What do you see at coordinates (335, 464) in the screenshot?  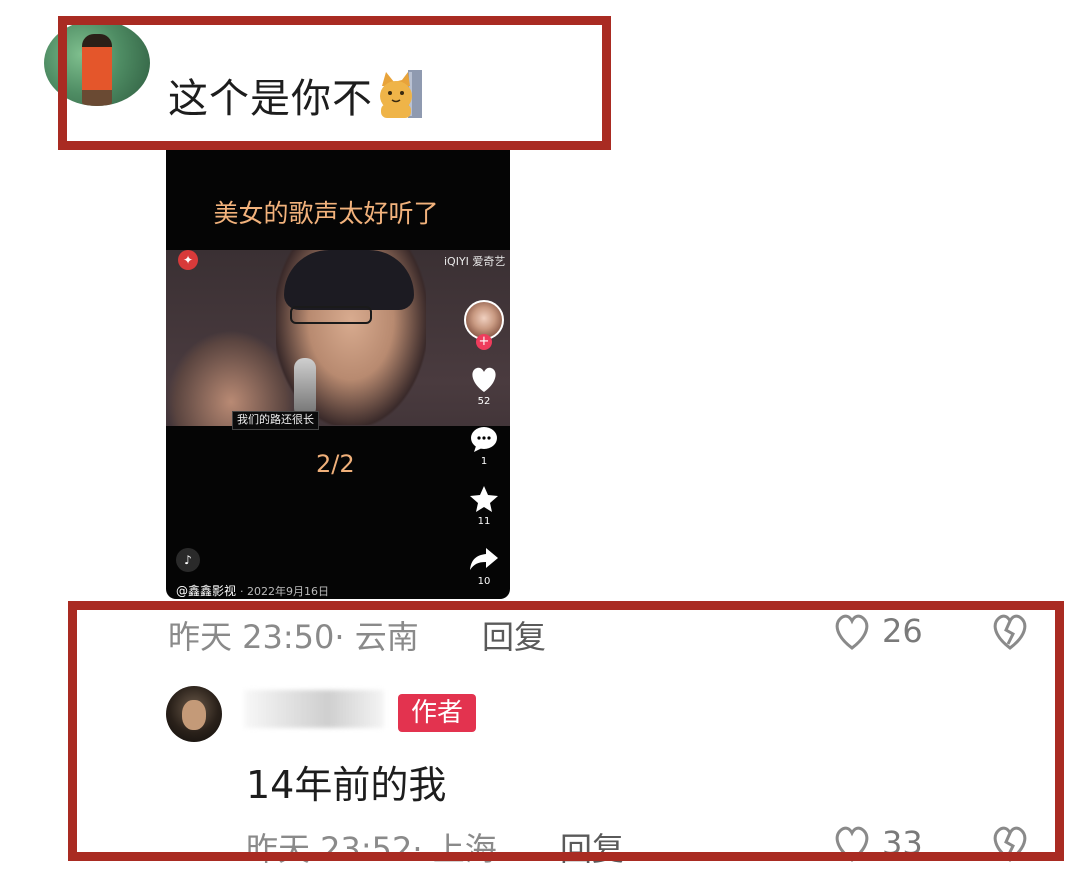 I see `page-indicator: 2/2` at bounding box center [335, 464].